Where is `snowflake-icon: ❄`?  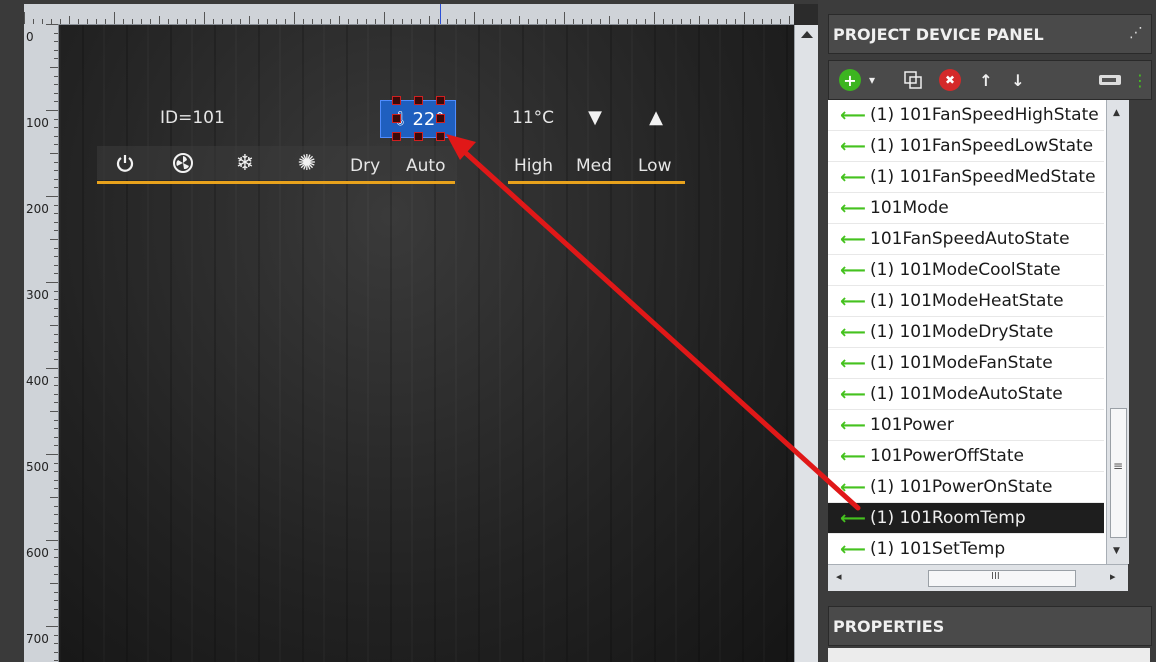
snowflake-icon: ❄ is located at coordinates (245, 163).